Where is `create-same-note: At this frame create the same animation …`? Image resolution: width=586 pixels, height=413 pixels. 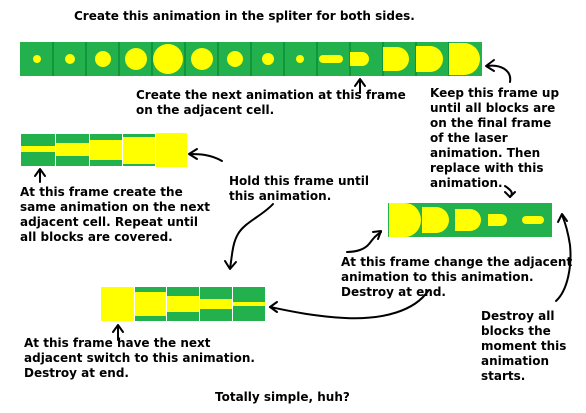 create-same-note: At this frame create the same animation … is located at coordinates (115, 214).